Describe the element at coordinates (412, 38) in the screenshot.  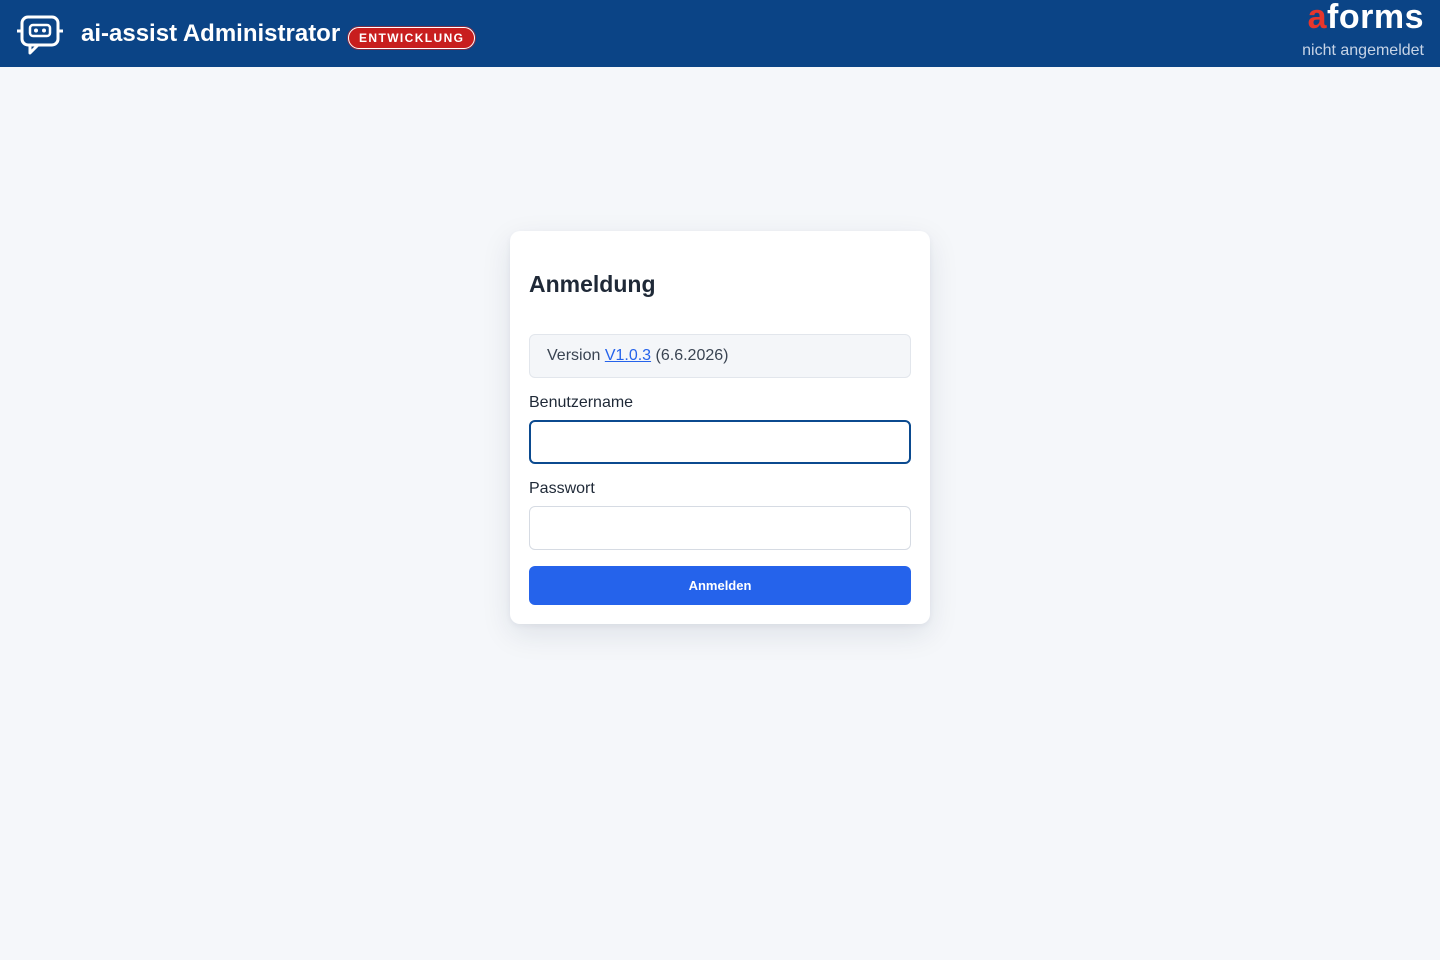
I see `environment-badge: ENTWICKLUNG` at that location.